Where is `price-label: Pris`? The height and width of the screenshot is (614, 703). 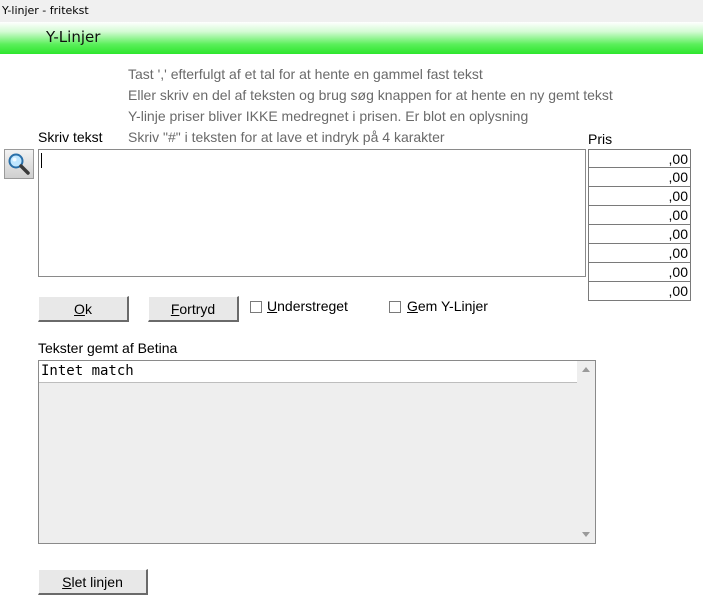 price-label: Pris is located at coordinates (600, 139).